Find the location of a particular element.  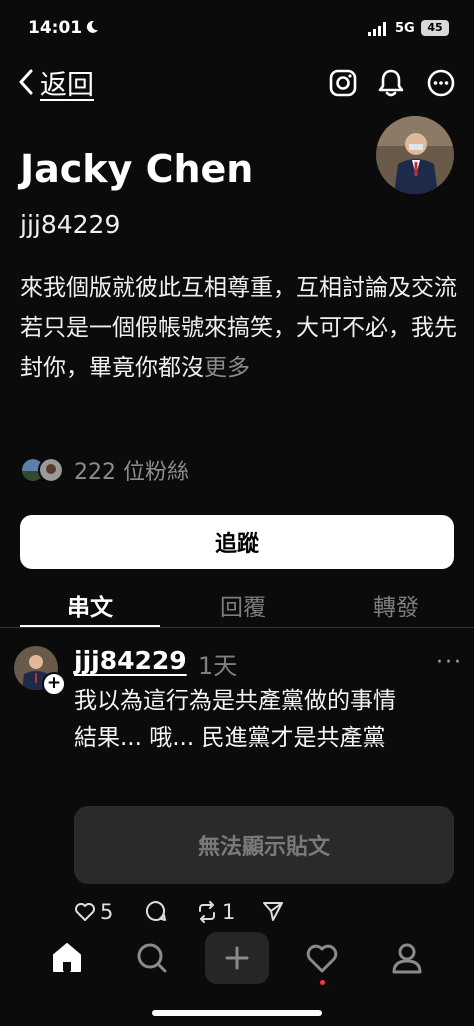

post-username: jjj84229 is located at coordinates (130, 660).